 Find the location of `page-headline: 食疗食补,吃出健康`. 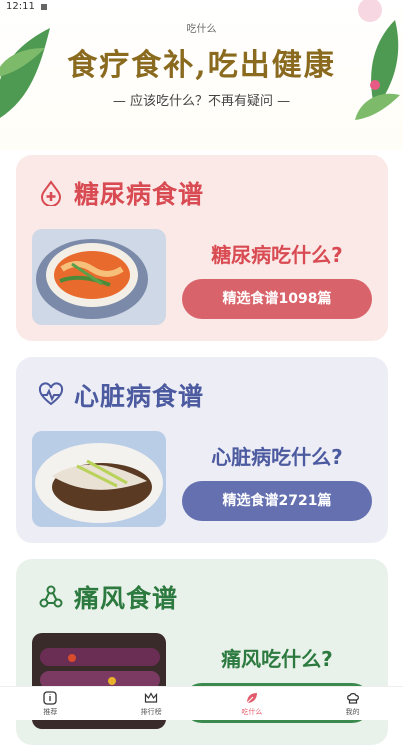

page-headline: 食疗食补,吃出健康 is located at coordinates (201, 65).